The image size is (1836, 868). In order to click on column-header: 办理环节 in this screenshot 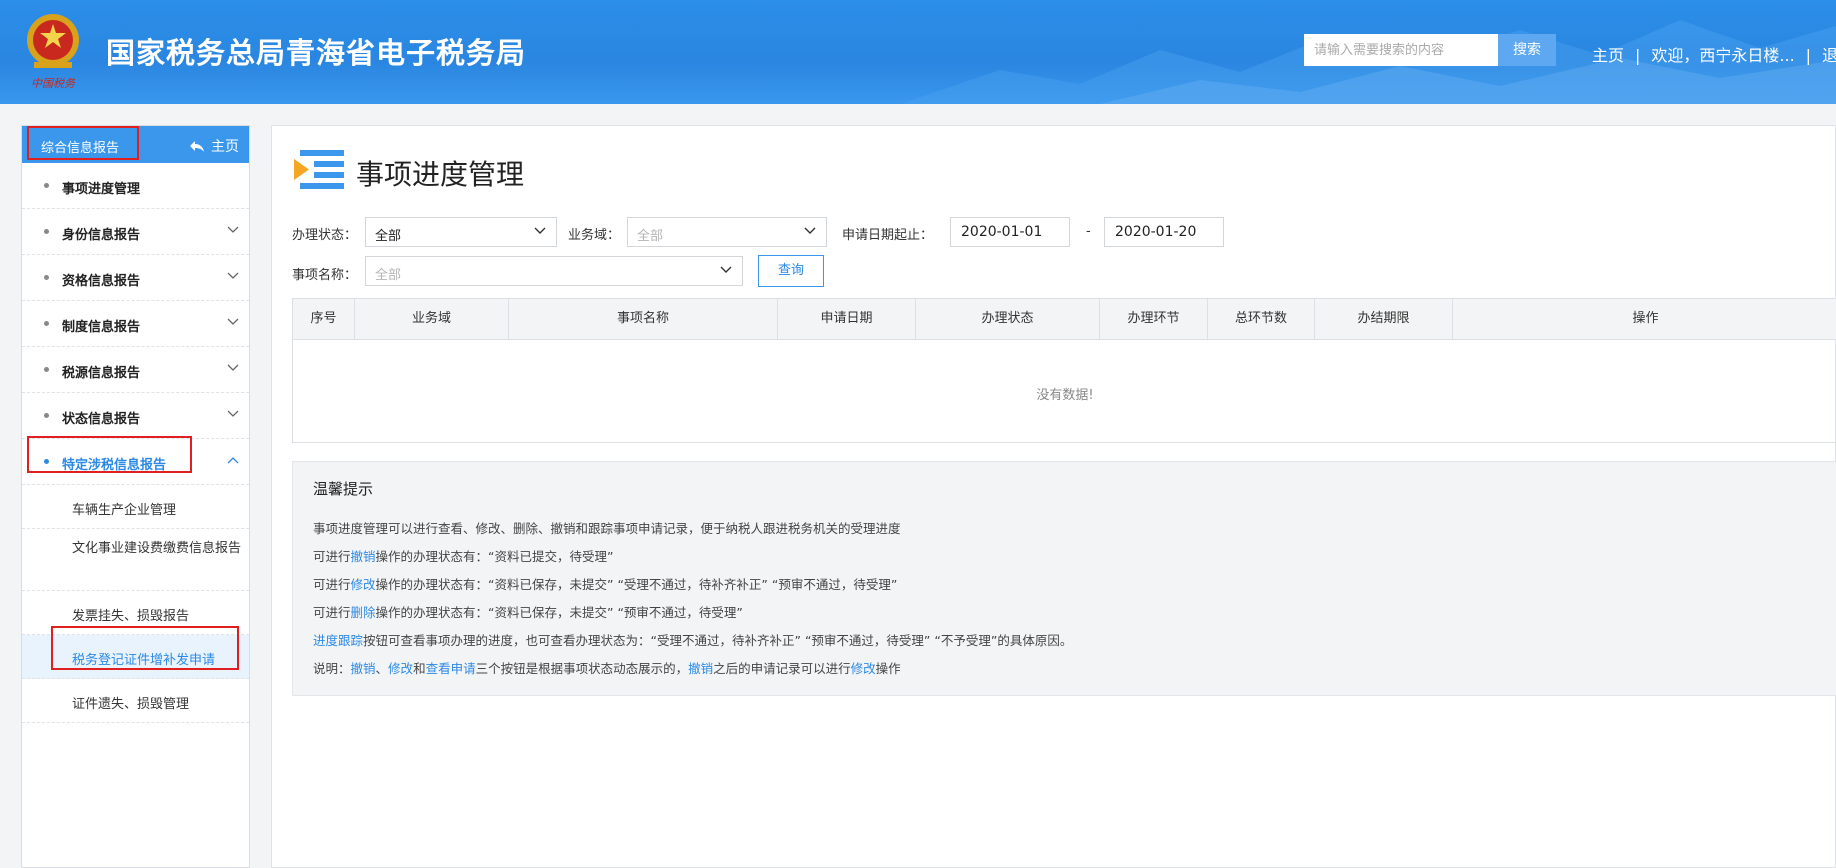, I will do `click(1154, 319)`.